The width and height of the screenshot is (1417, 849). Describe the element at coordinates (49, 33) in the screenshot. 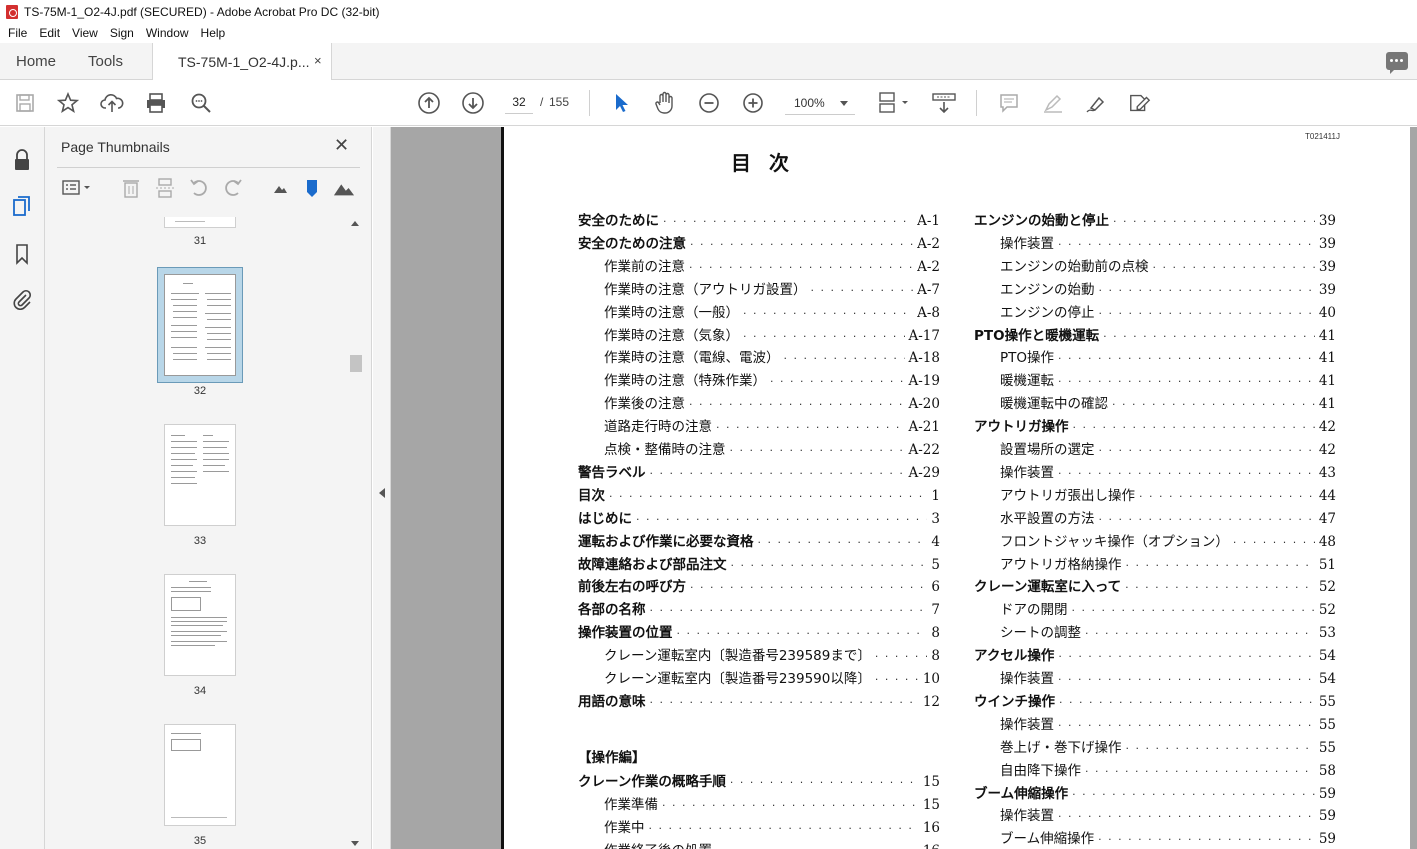

I see `menu-edit: Edit` at that location.